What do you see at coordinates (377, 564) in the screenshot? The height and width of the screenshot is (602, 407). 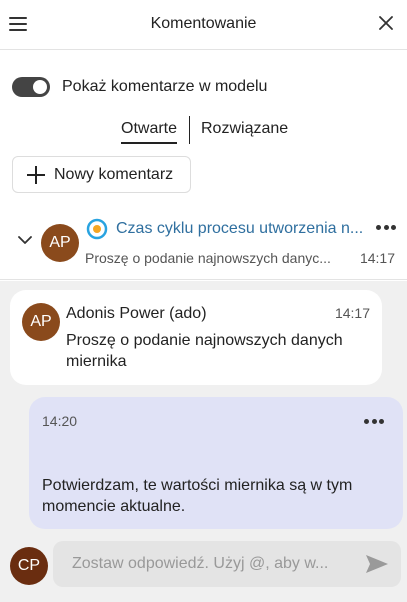 I see `send-icon` at bounding box center [377, 564].